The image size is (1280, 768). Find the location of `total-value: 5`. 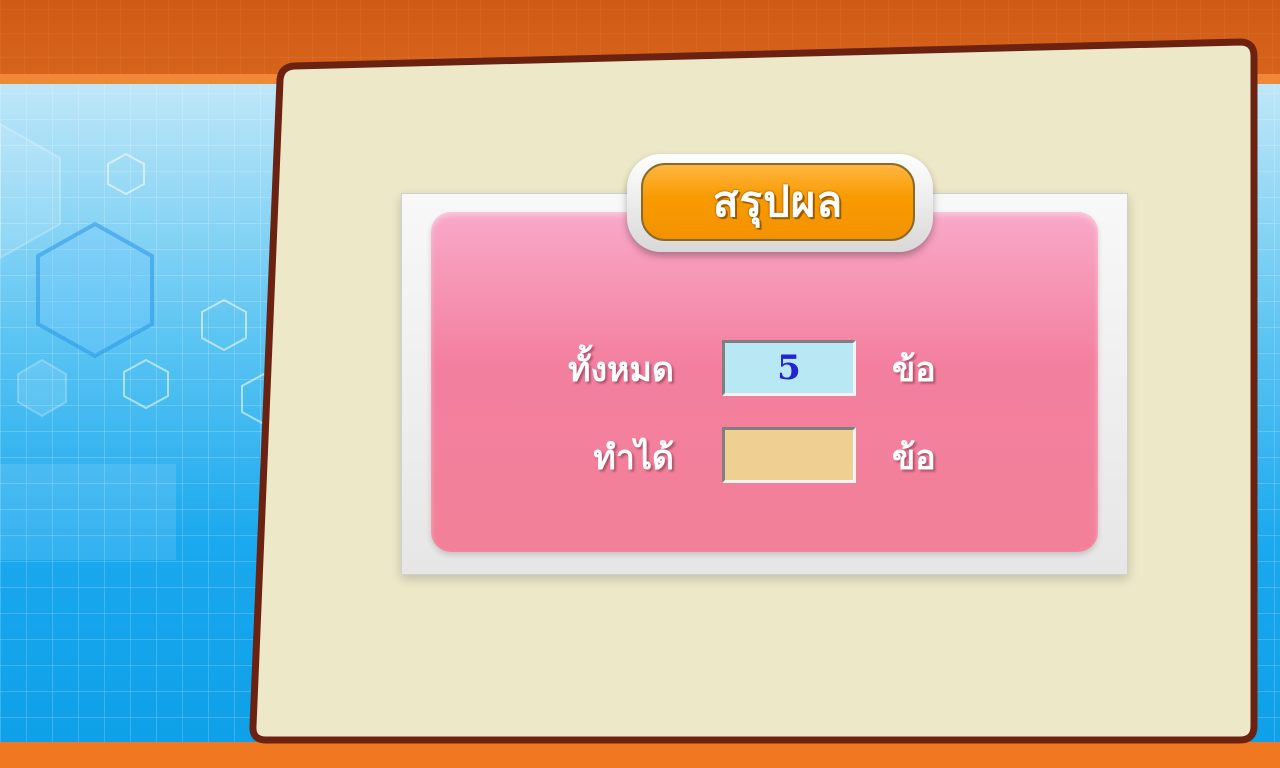

total-value: 5 is located at coordinates (789, 368).